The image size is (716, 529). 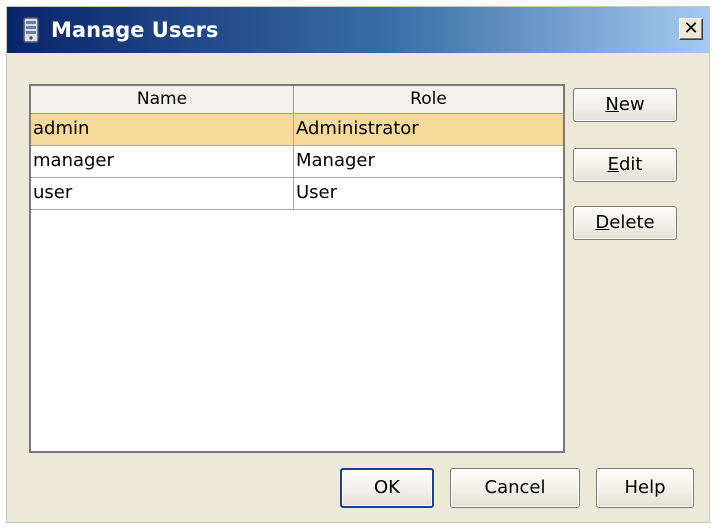 What do you see at coordinates (515, 488) in the screenshot?
I see `cancel-button: Cancel` at bounding box center [515, 488].